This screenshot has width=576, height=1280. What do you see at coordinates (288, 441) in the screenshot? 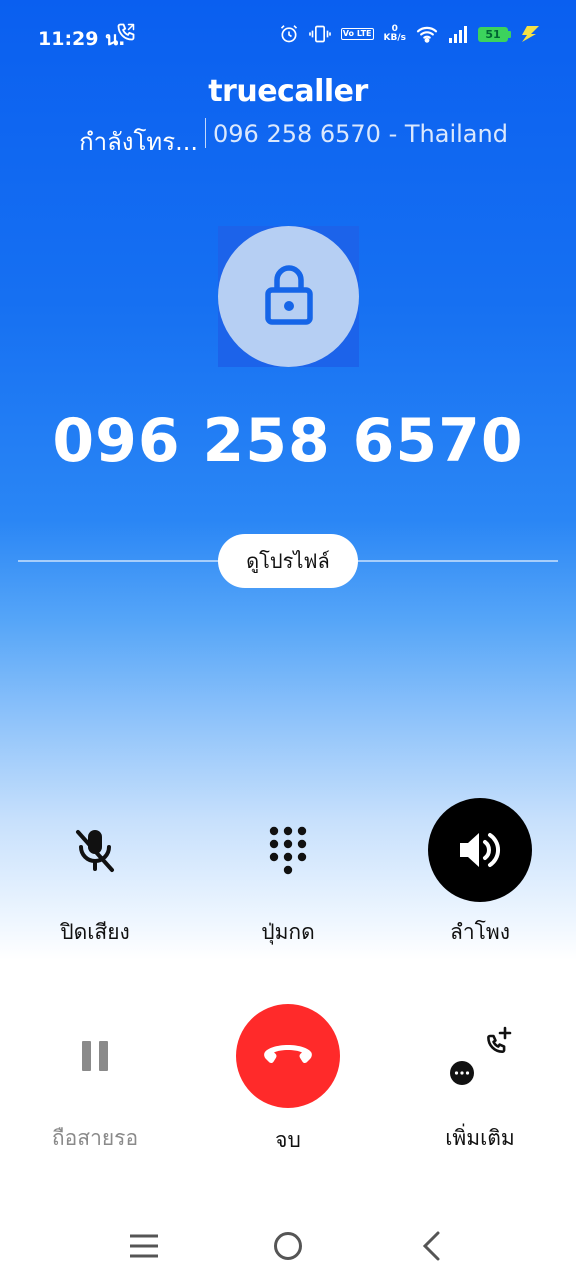
I see `phone-number: 096 258 6570` at bounding box center [288, 441].